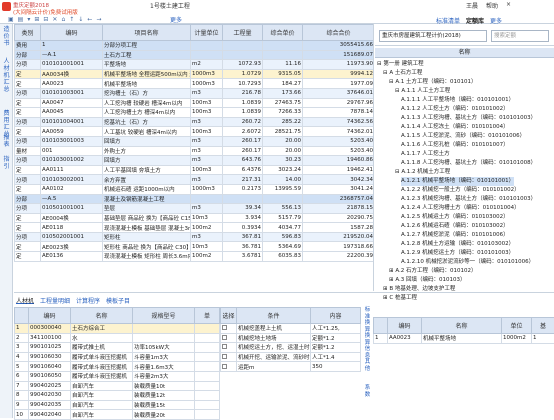  What do you see at coordinates (164, 367) in the screenshot?
I see `table-cell: 斗容量1.6m3大` at bounding box center [164, 367].